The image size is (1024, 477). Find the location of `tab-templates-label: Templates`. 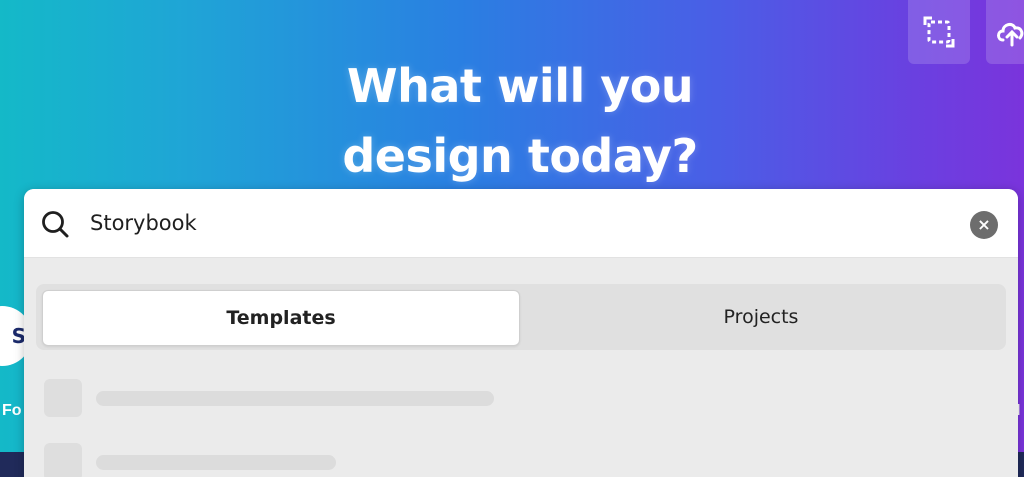

tab-templates-label: Templates is located at coordinates (281, 318).